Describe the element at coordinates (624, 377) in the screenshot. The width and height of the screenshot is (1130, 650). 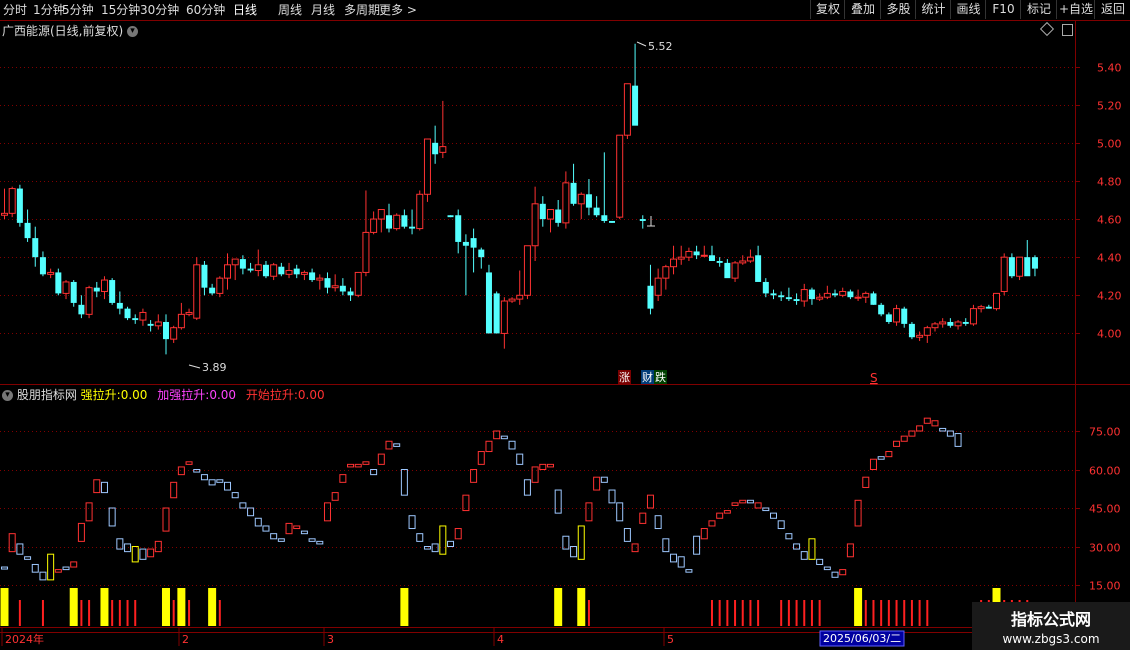
I see `event-badge-text: 涨` at that location.